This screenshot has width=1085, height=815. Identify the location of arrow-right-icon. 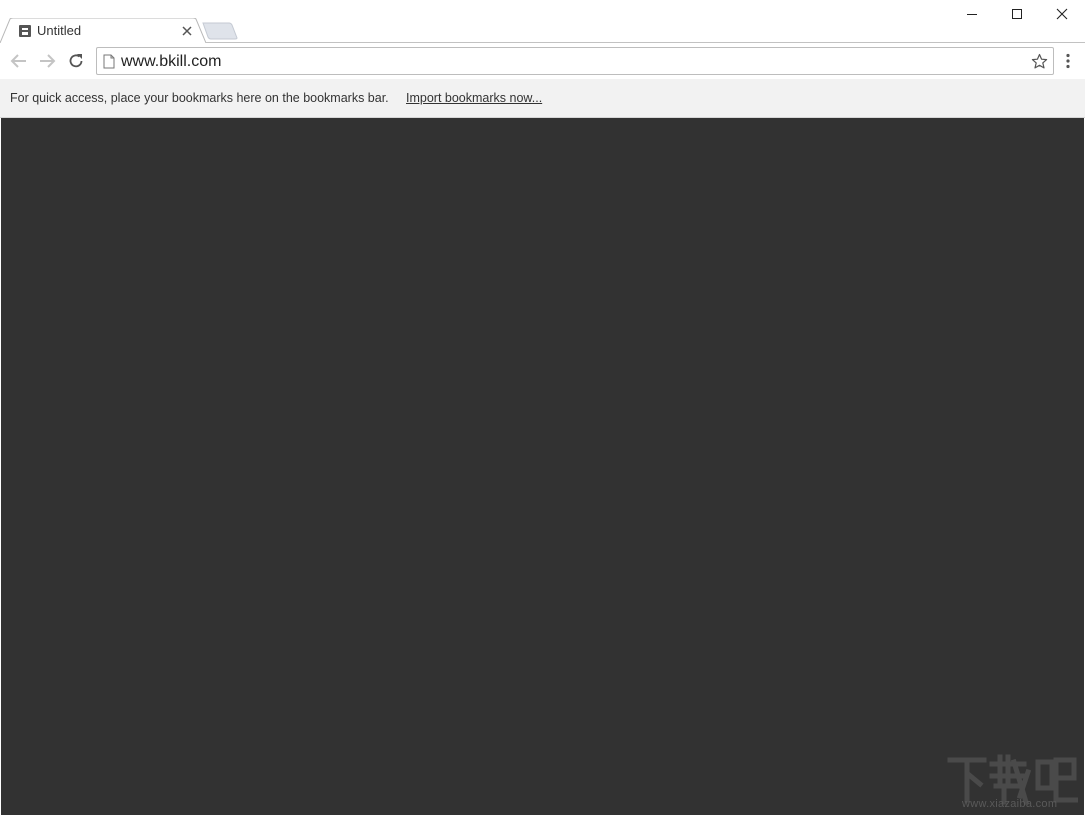
(48, 61).